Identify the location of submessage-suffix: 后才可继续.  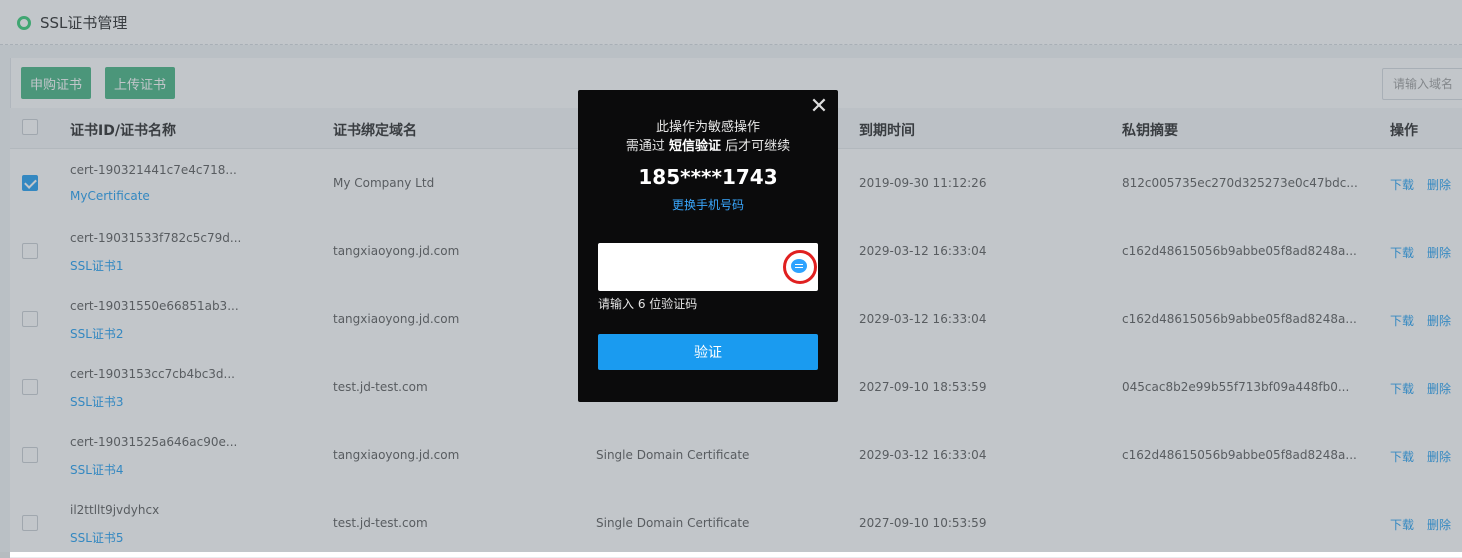
(758, 146).